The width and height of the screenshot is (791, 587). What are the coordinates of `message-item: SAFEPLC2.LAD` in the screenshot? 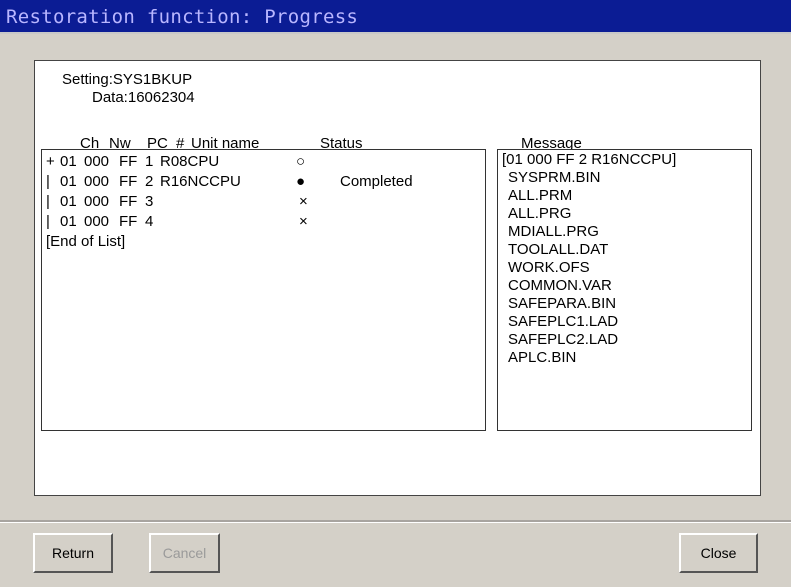 It's located at (563, 339).